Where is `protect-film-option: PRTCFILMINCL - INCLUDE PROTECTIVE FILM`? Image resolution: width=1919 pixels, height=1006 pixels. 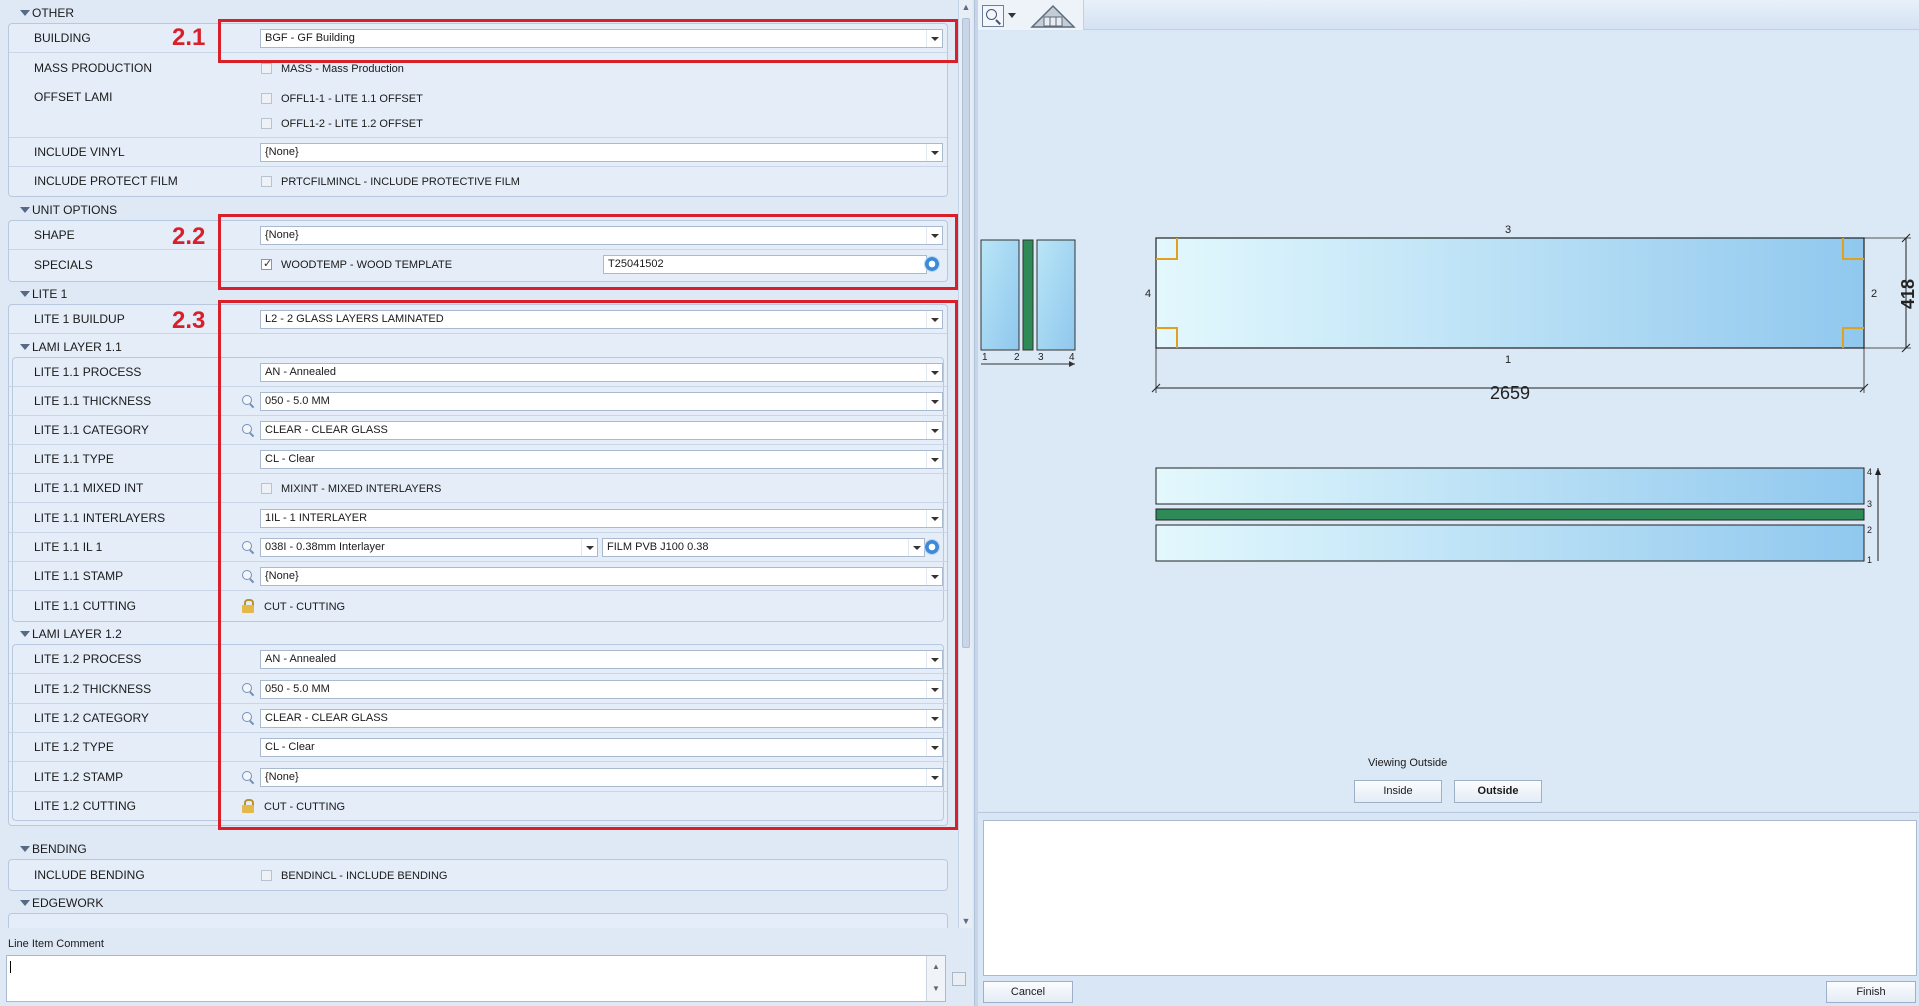 protect-film-option: PRTCFILMINCL - INCLUDE PROTECTIVE FILM is located at coordinates (400, 182).